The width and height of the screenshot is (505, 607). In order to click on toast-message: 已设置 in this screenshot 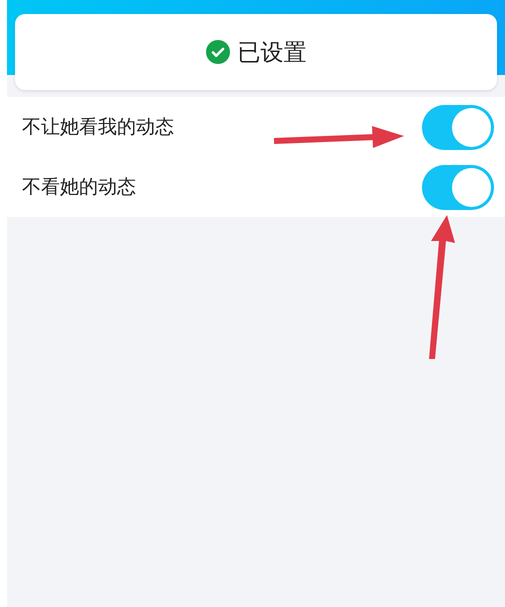, I will do `click(272, 53)`.